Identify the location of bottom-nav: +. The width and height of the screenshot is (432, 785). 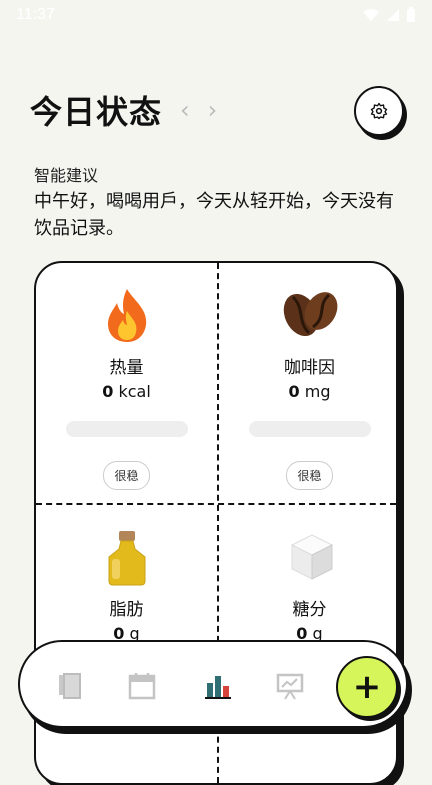
(213, 684).